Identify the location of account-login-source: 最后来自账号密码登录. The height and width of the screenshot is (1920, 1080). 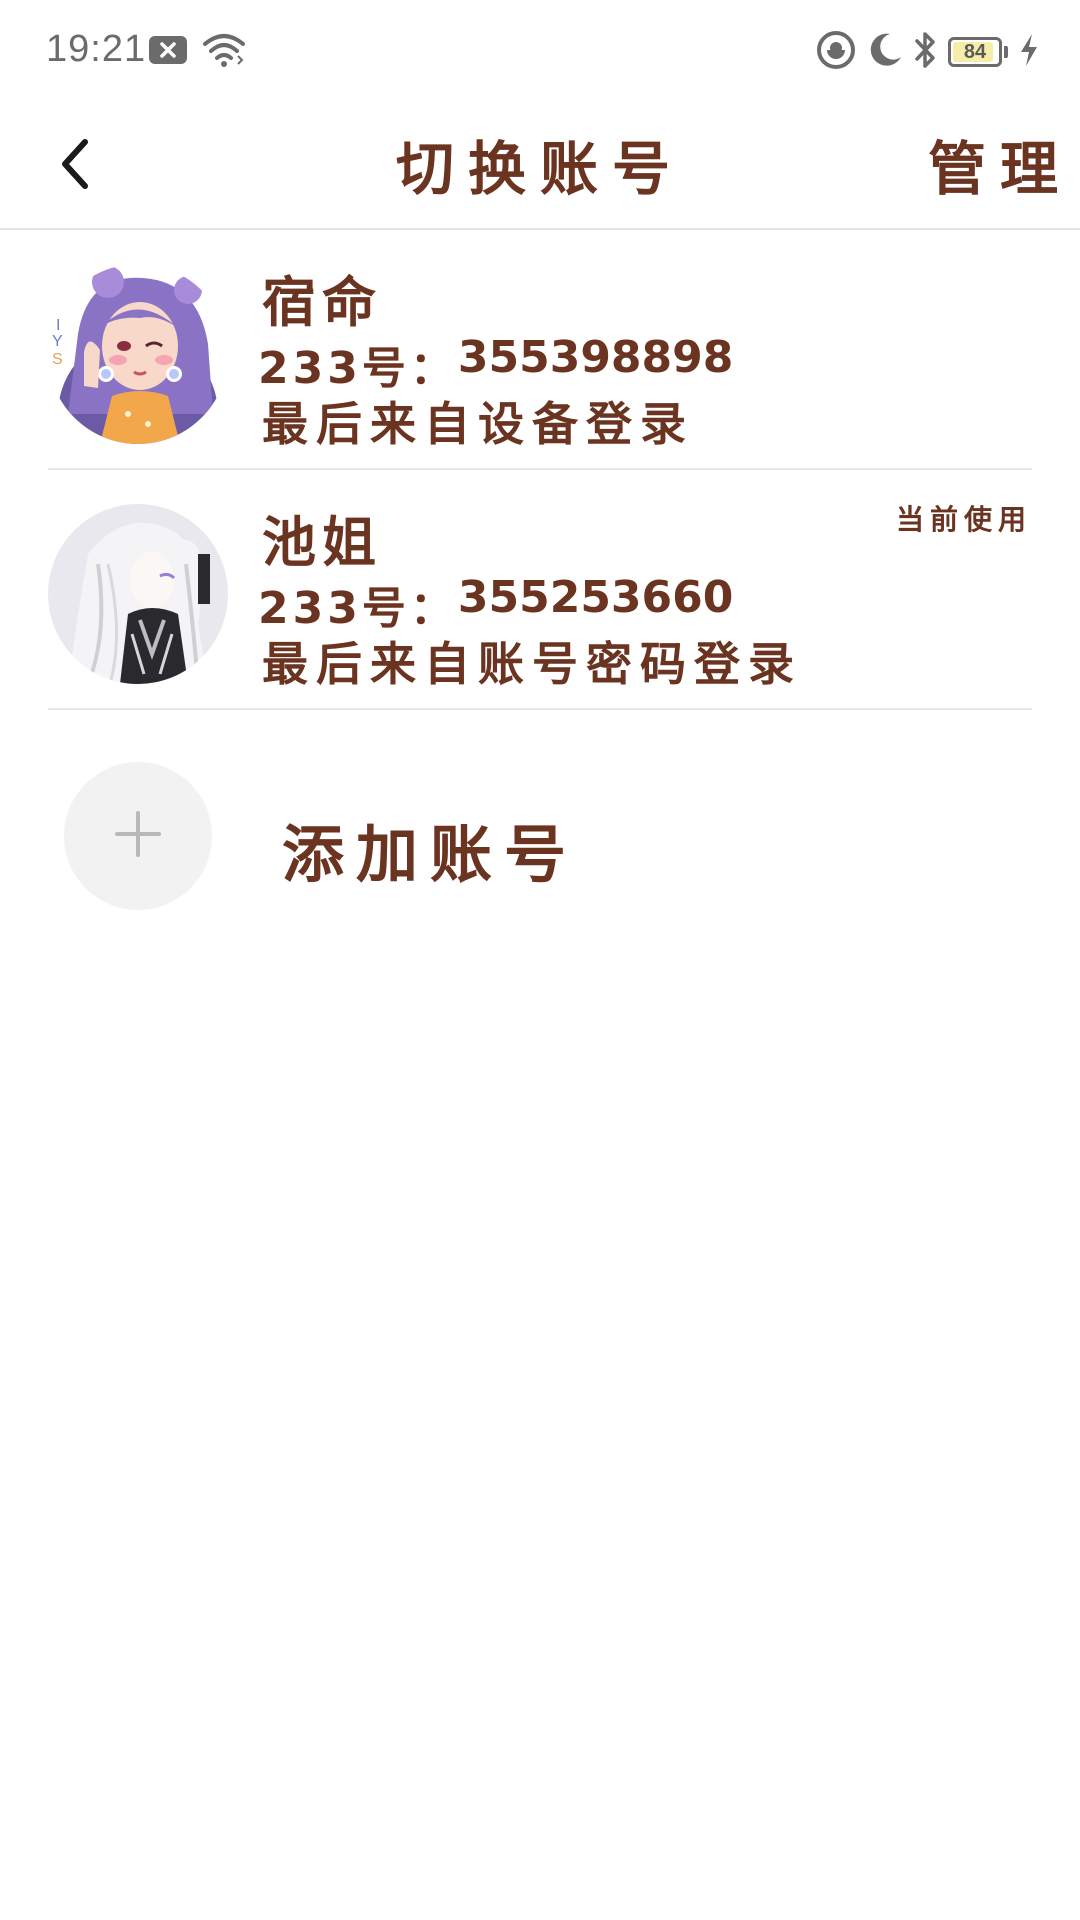
(532, 664).